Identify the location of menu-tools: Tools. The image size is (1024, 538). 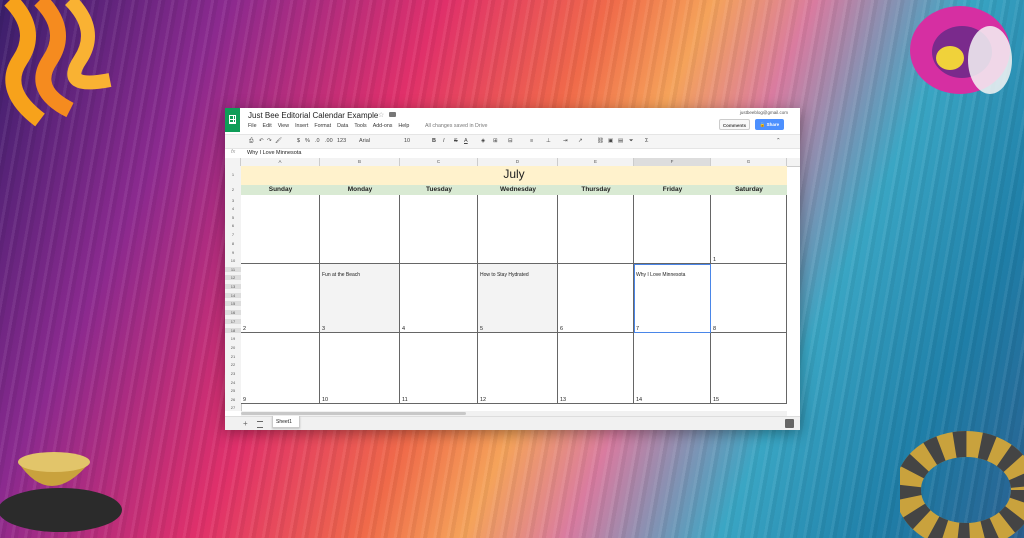
(360, 126).